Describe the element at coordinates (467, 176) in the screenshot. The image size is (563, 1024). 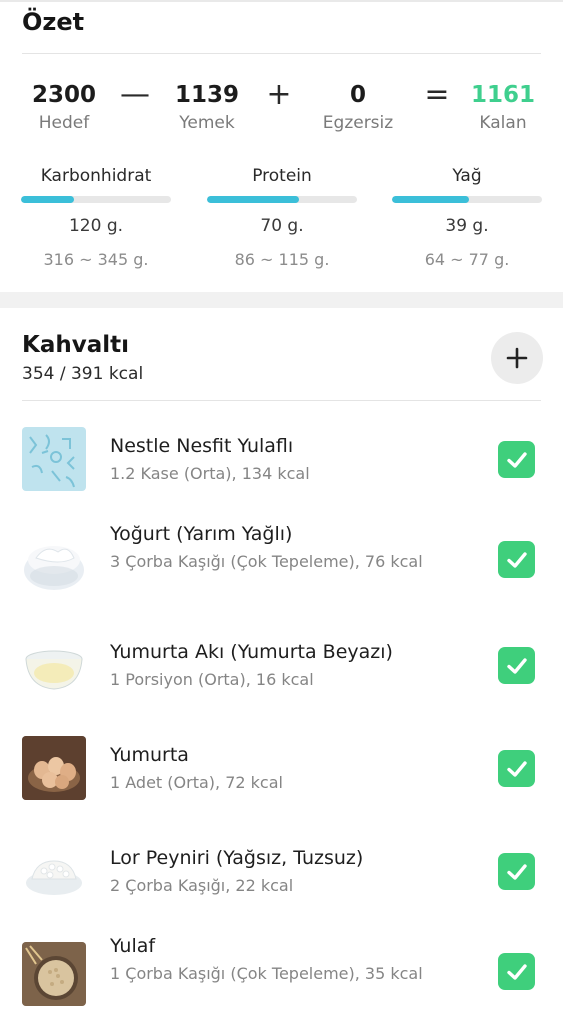
I see `macro-name: Yağ` at that location.